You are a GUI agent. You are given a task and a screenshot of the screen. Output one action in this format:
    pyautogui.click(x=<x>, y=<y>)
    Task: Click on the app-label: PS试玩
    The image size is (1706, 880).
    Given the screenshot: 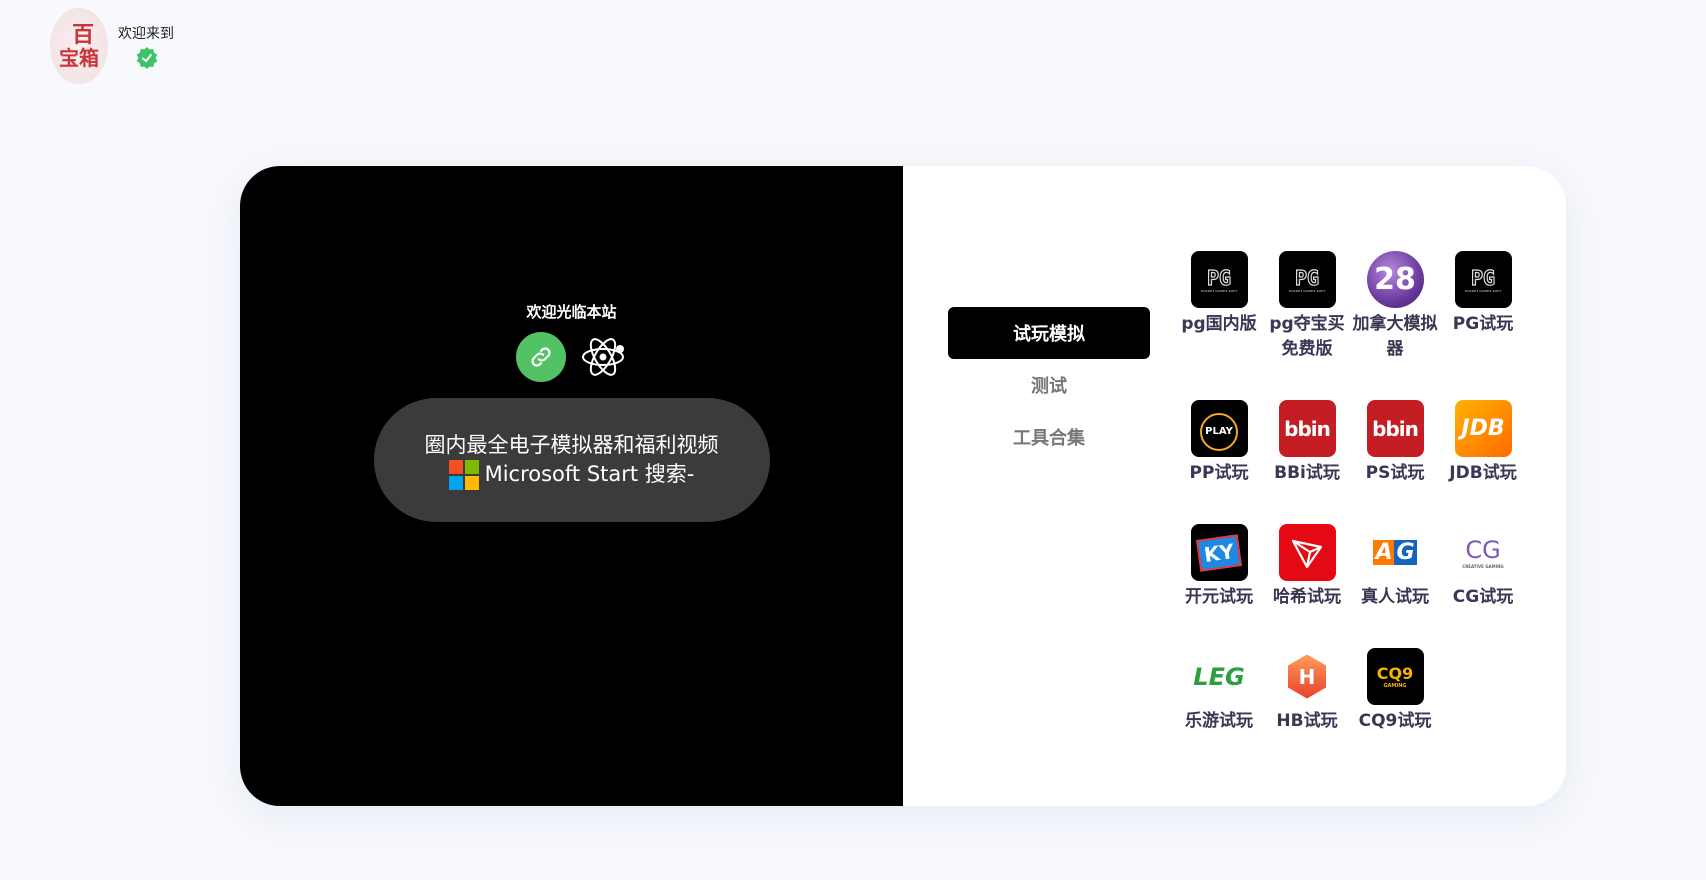 What is the action you would take?
    pyautogui.click(x=1395, y=473)
    